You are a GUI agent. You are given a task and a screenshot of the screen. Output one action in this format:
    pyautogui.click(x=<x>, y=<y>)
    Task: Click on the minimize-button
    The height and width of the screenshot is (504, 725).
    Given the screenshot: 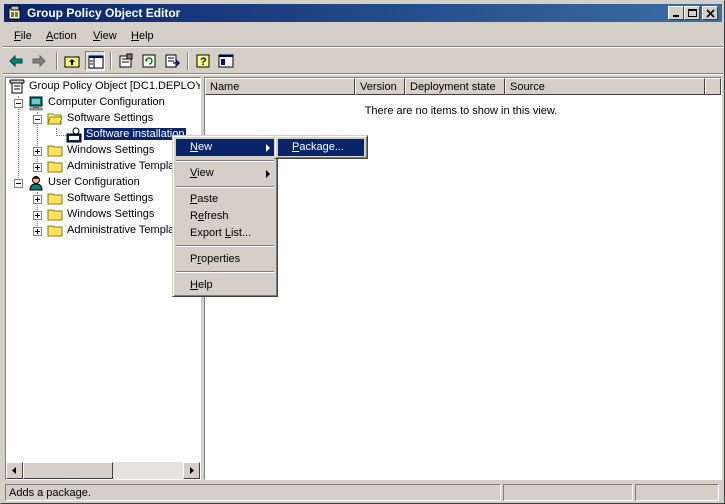 What is the action you would take?
    pyautogui.click(x=676, y=13)
    